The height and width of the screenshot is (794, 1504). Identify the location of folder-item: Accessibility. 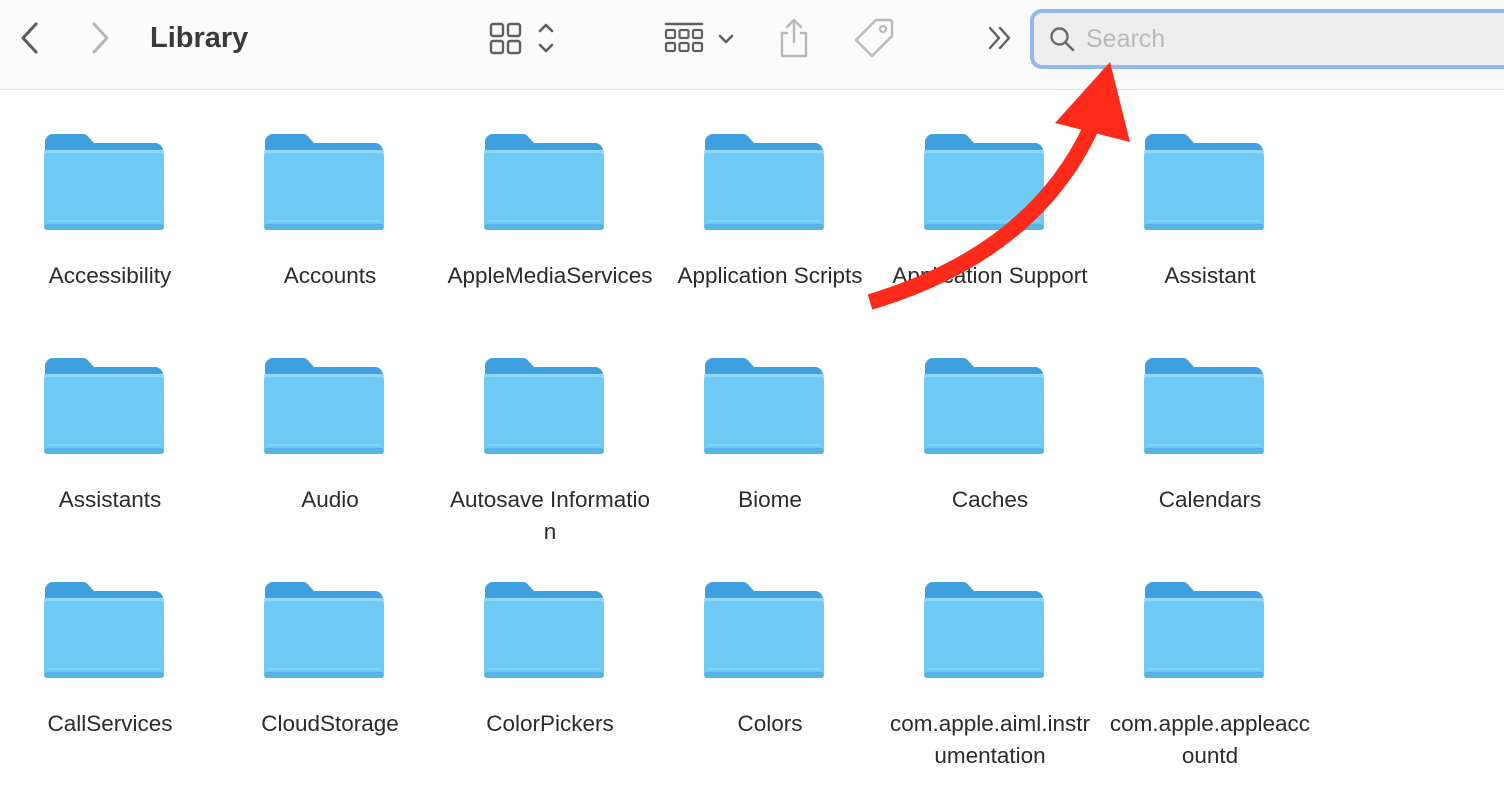
(110, 204).